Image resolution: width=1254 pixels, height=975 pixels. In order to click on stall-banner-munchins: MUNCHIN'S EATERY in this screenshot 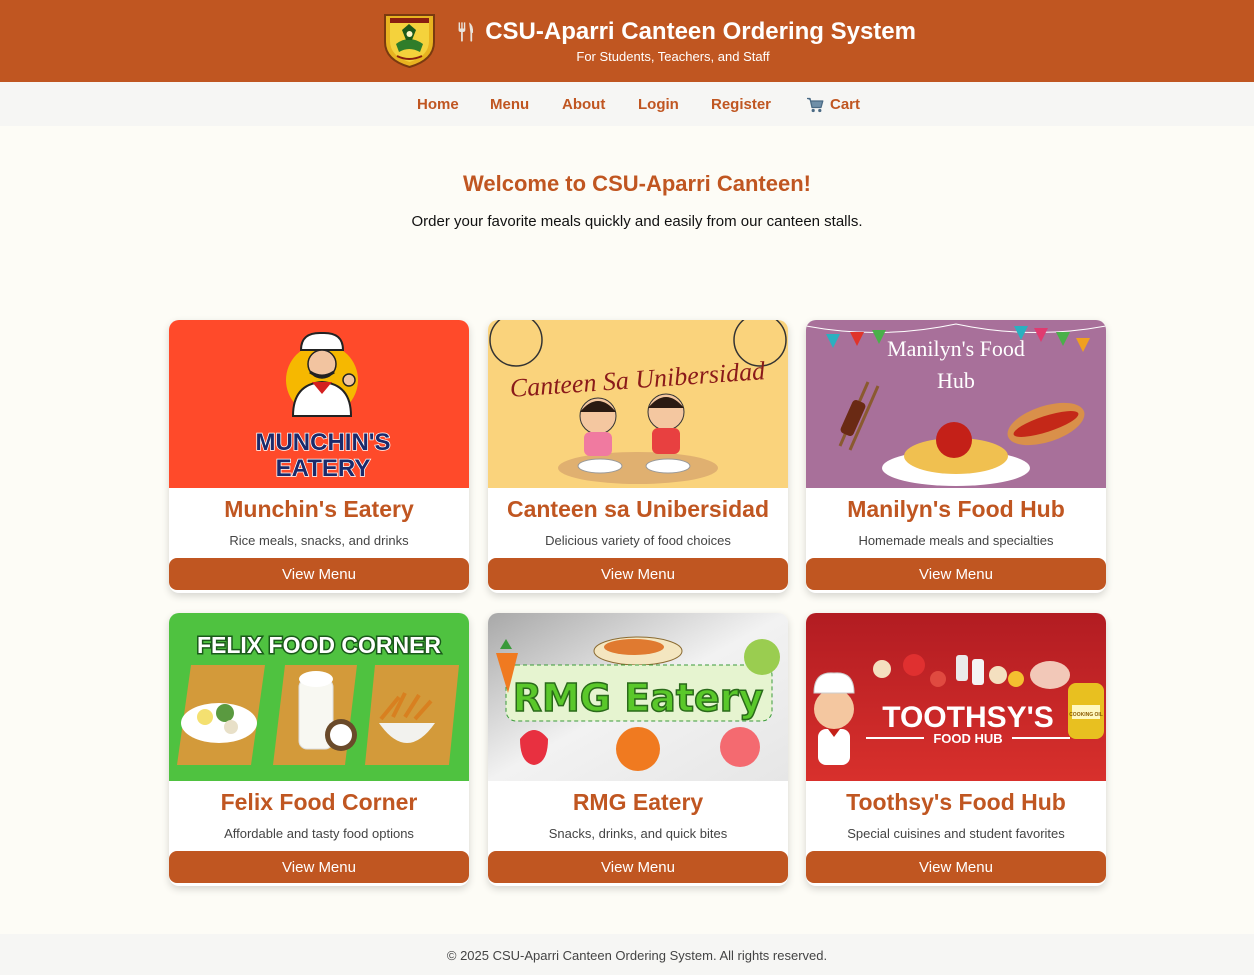, I will do `click(319, 404)`.